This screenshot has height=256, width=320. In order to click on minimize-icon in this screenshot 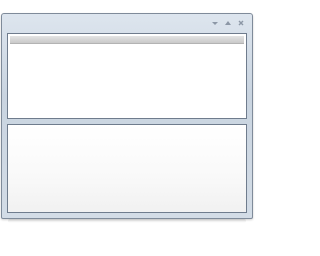, I will do `click(215, 23)`.